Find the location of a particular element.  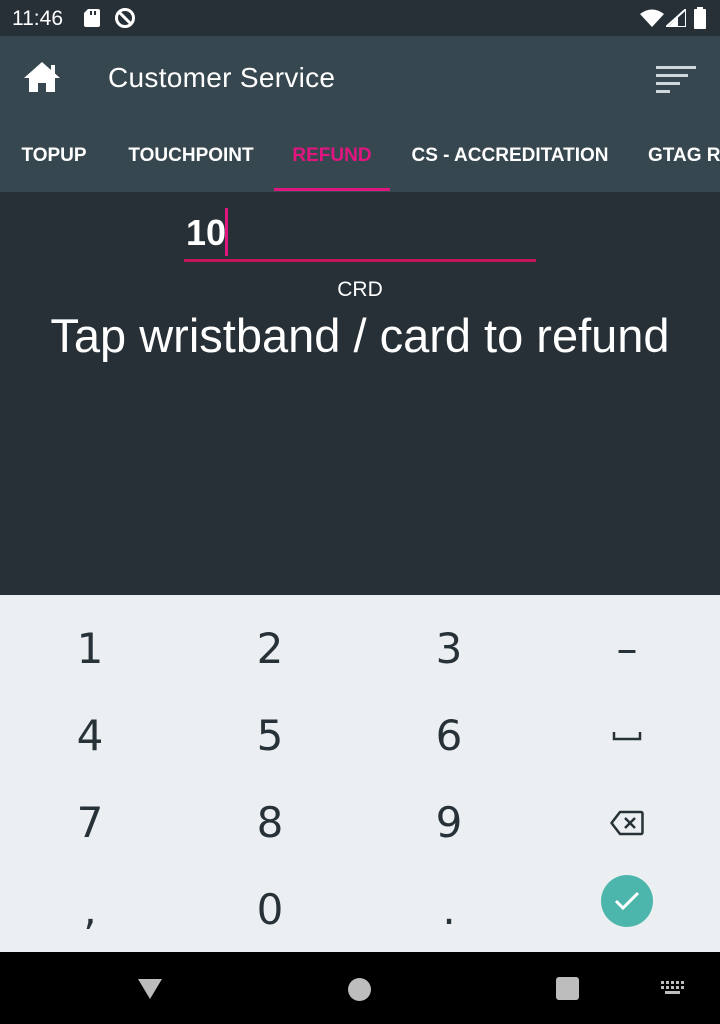

sync-disabled-icon is located at coordinates (125, 18).